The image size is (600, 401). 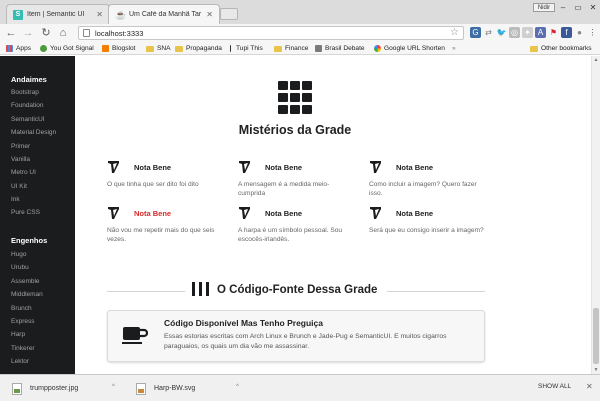 I want to click on sidebar-item-hugo: Hugo, so click(x=19, y=254).